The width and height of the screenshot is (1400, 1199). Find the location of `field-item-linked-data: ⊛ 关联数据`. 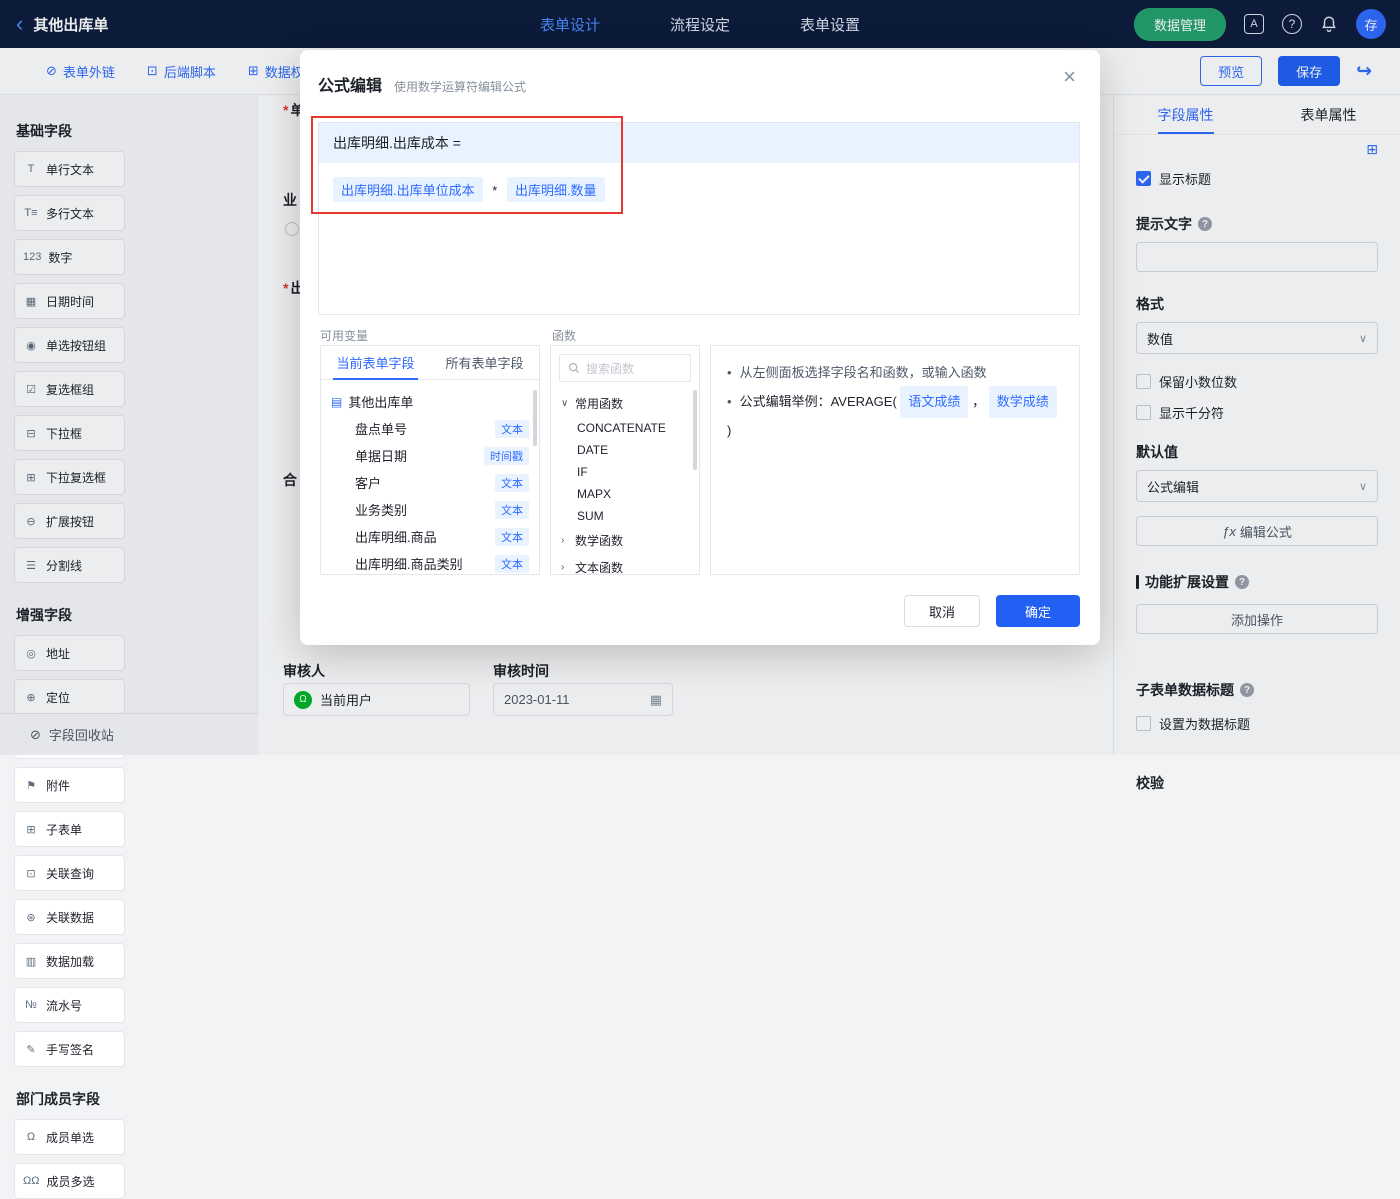

field-item-linked-data: ⊛ 关联数据 is located at coordinates (69, 917).